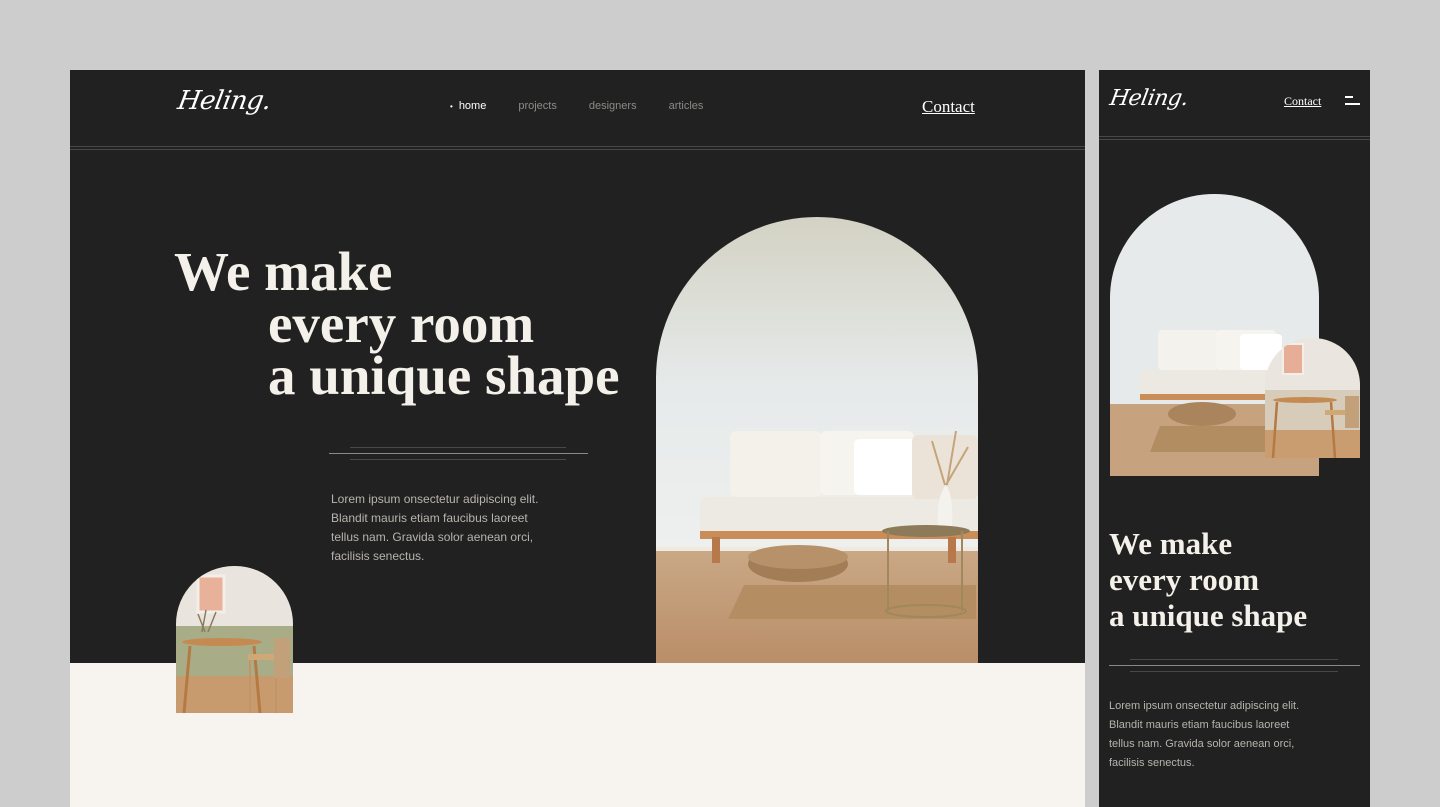 This screenshot has width=1440, height=807. Describe the element at coordinates (948, 107) in the screenshot. I see `contact-link: Contact` at that location.